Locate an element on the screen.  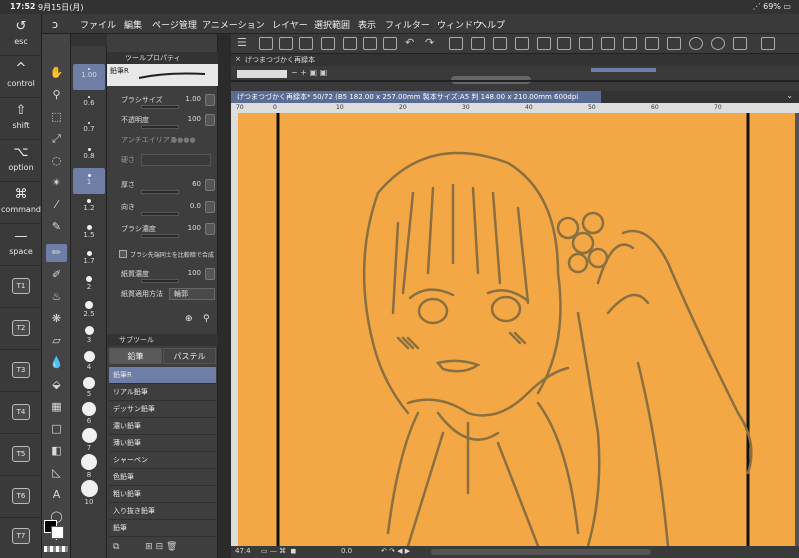
selection-icon is located at coordinates (478, 43).